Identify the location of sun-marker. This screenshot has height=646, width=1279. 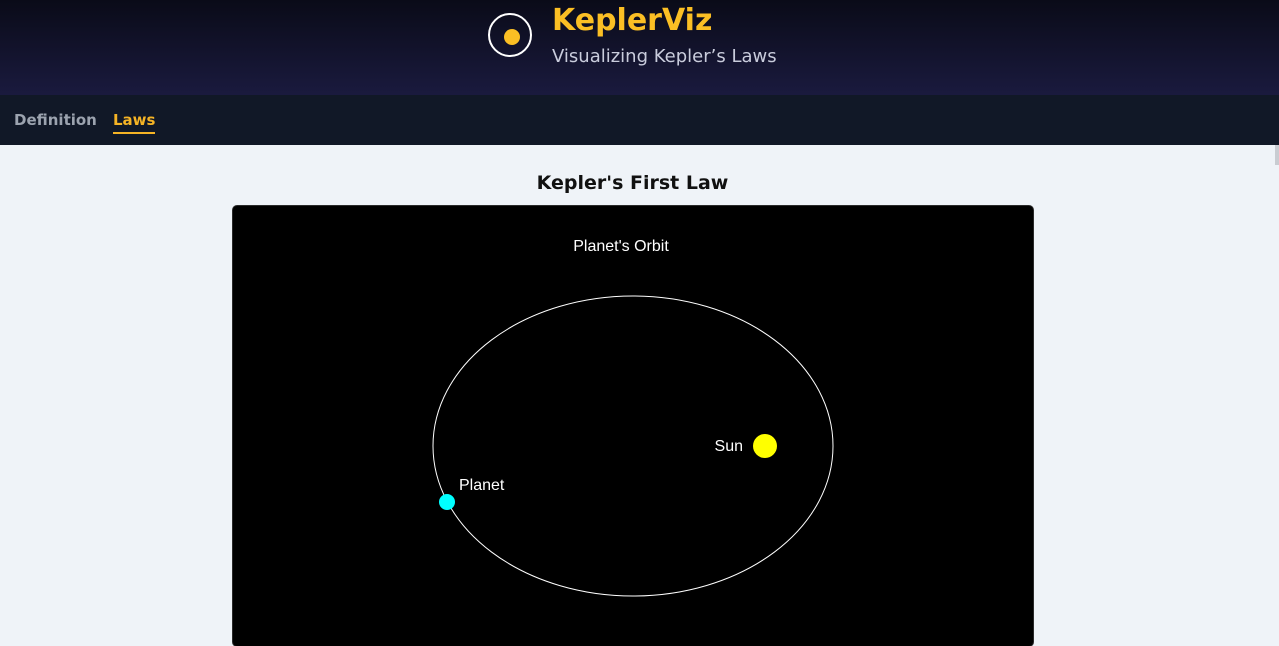
(765, 446).